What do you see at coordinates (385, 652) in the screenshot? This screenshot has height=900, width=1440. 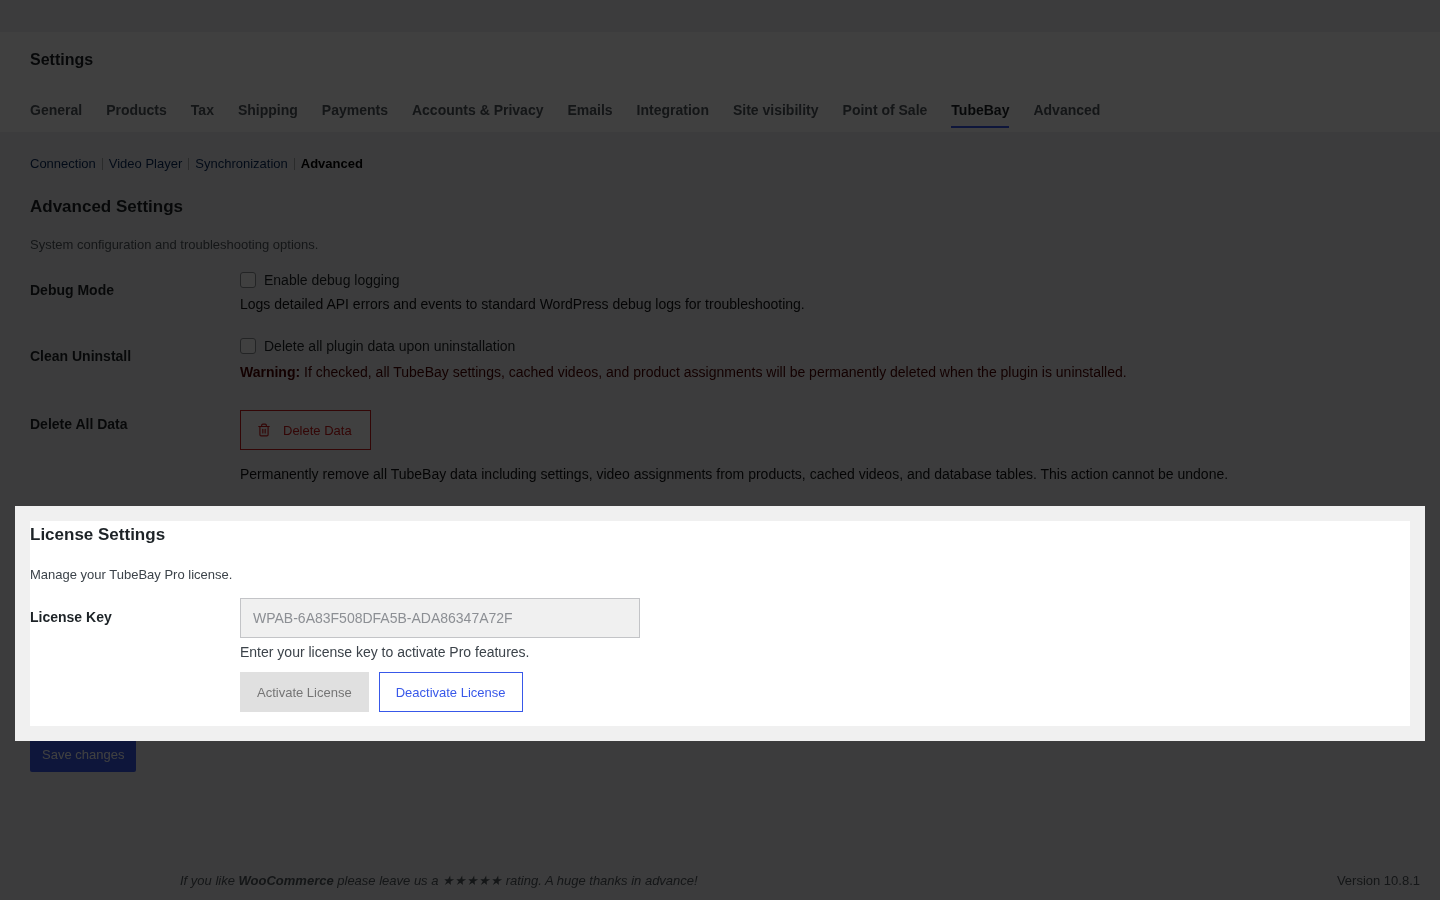 I see `help-text: Enter your license key to activate Pro features.` at bounding box center [385, 652].